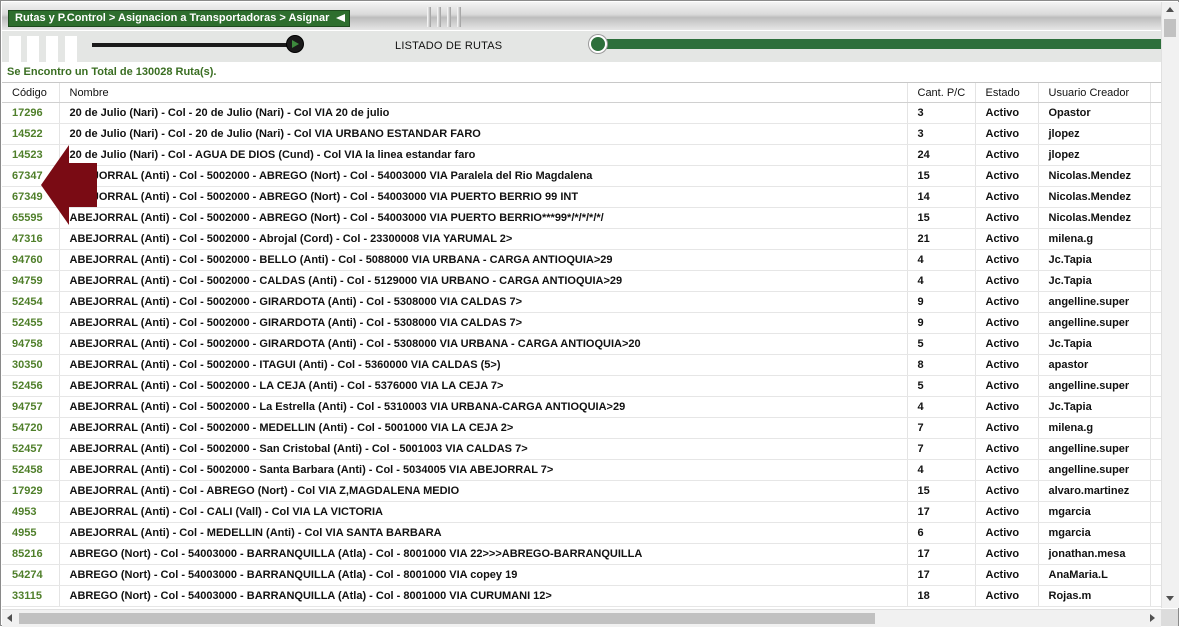  I want to click on scroll-down-icon, so click(1170, 598).